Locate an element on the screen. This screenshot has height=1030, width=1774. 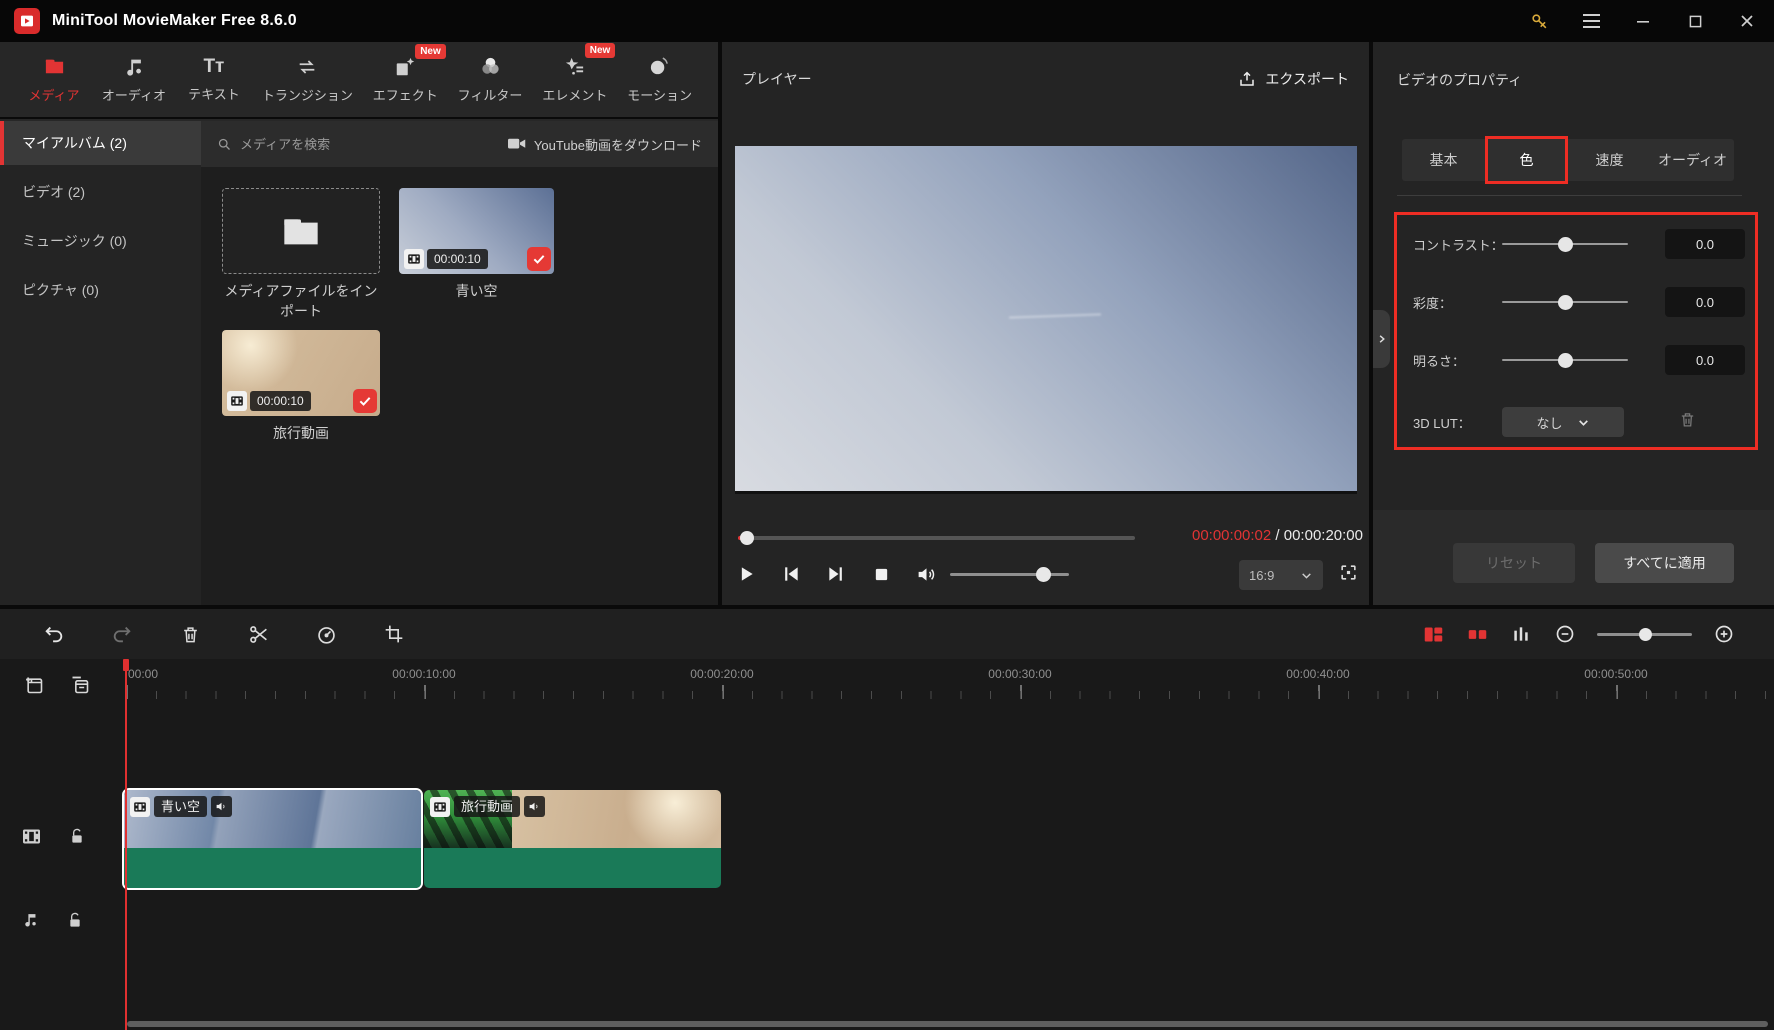
properties-tabs: 基本 色 速度 オーディオ is located at coordinates (1568, 160).